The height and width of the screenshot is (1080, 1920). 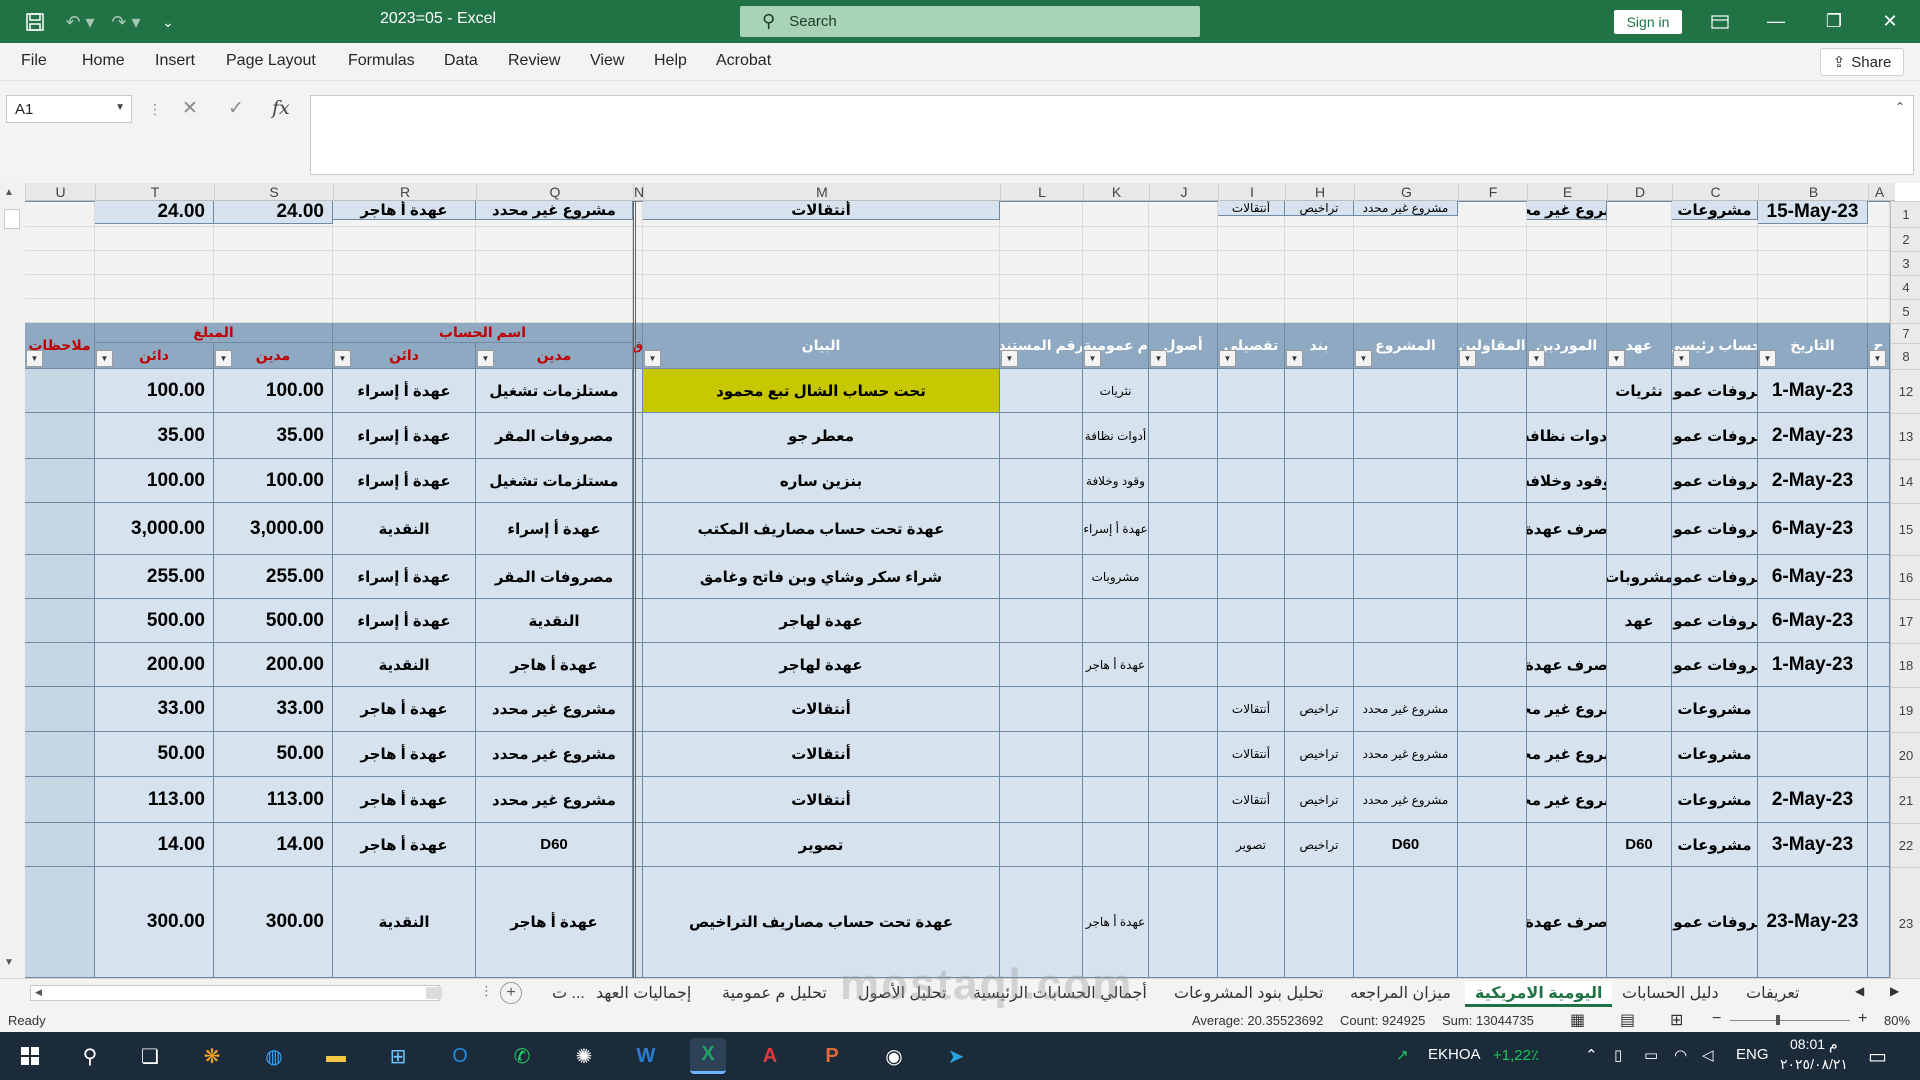 What do you see at coordinates (1814, 1064) in the screenshot?
I see `clock-date: ٢٠٢٥/٠٨/٢١` at bounding box center [1814, 1064].